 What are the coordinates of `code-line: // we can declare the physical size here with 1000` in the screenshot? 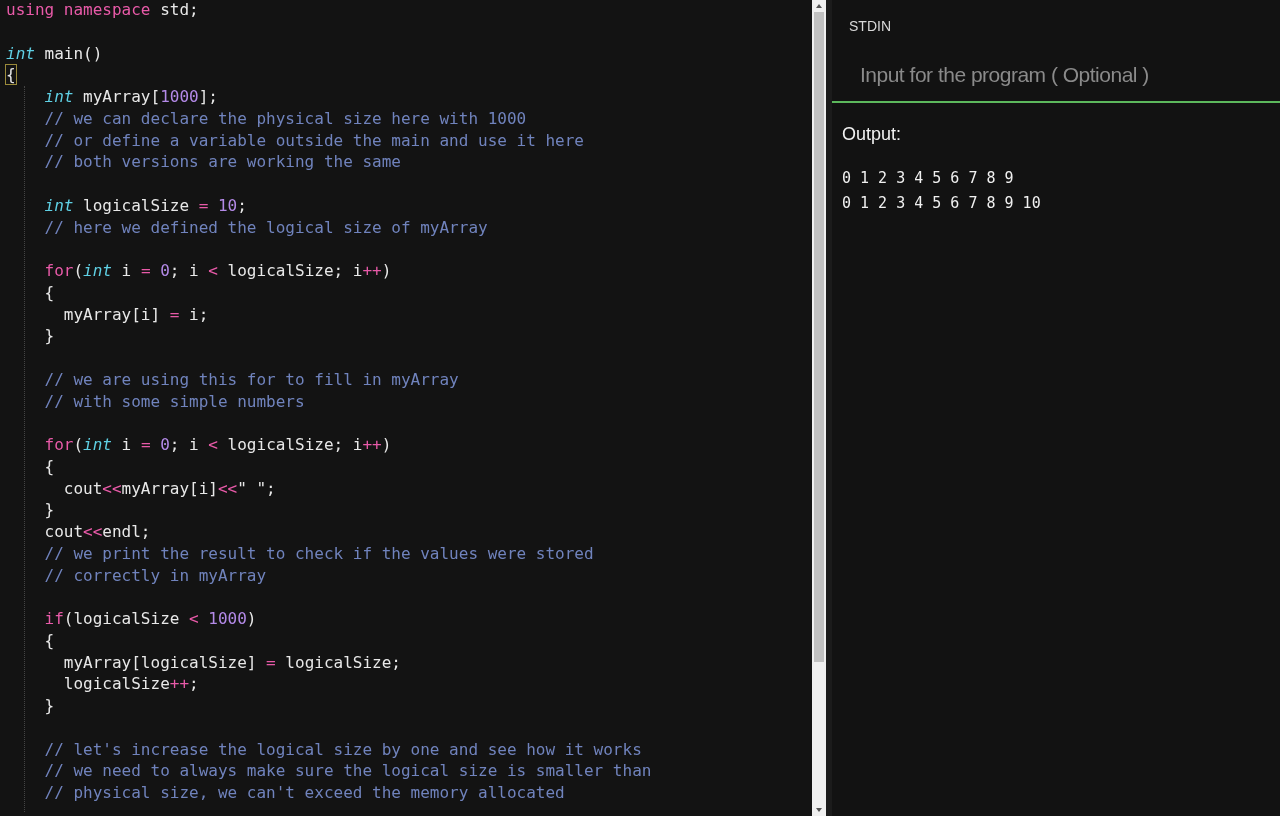 It's located at (285, 118).